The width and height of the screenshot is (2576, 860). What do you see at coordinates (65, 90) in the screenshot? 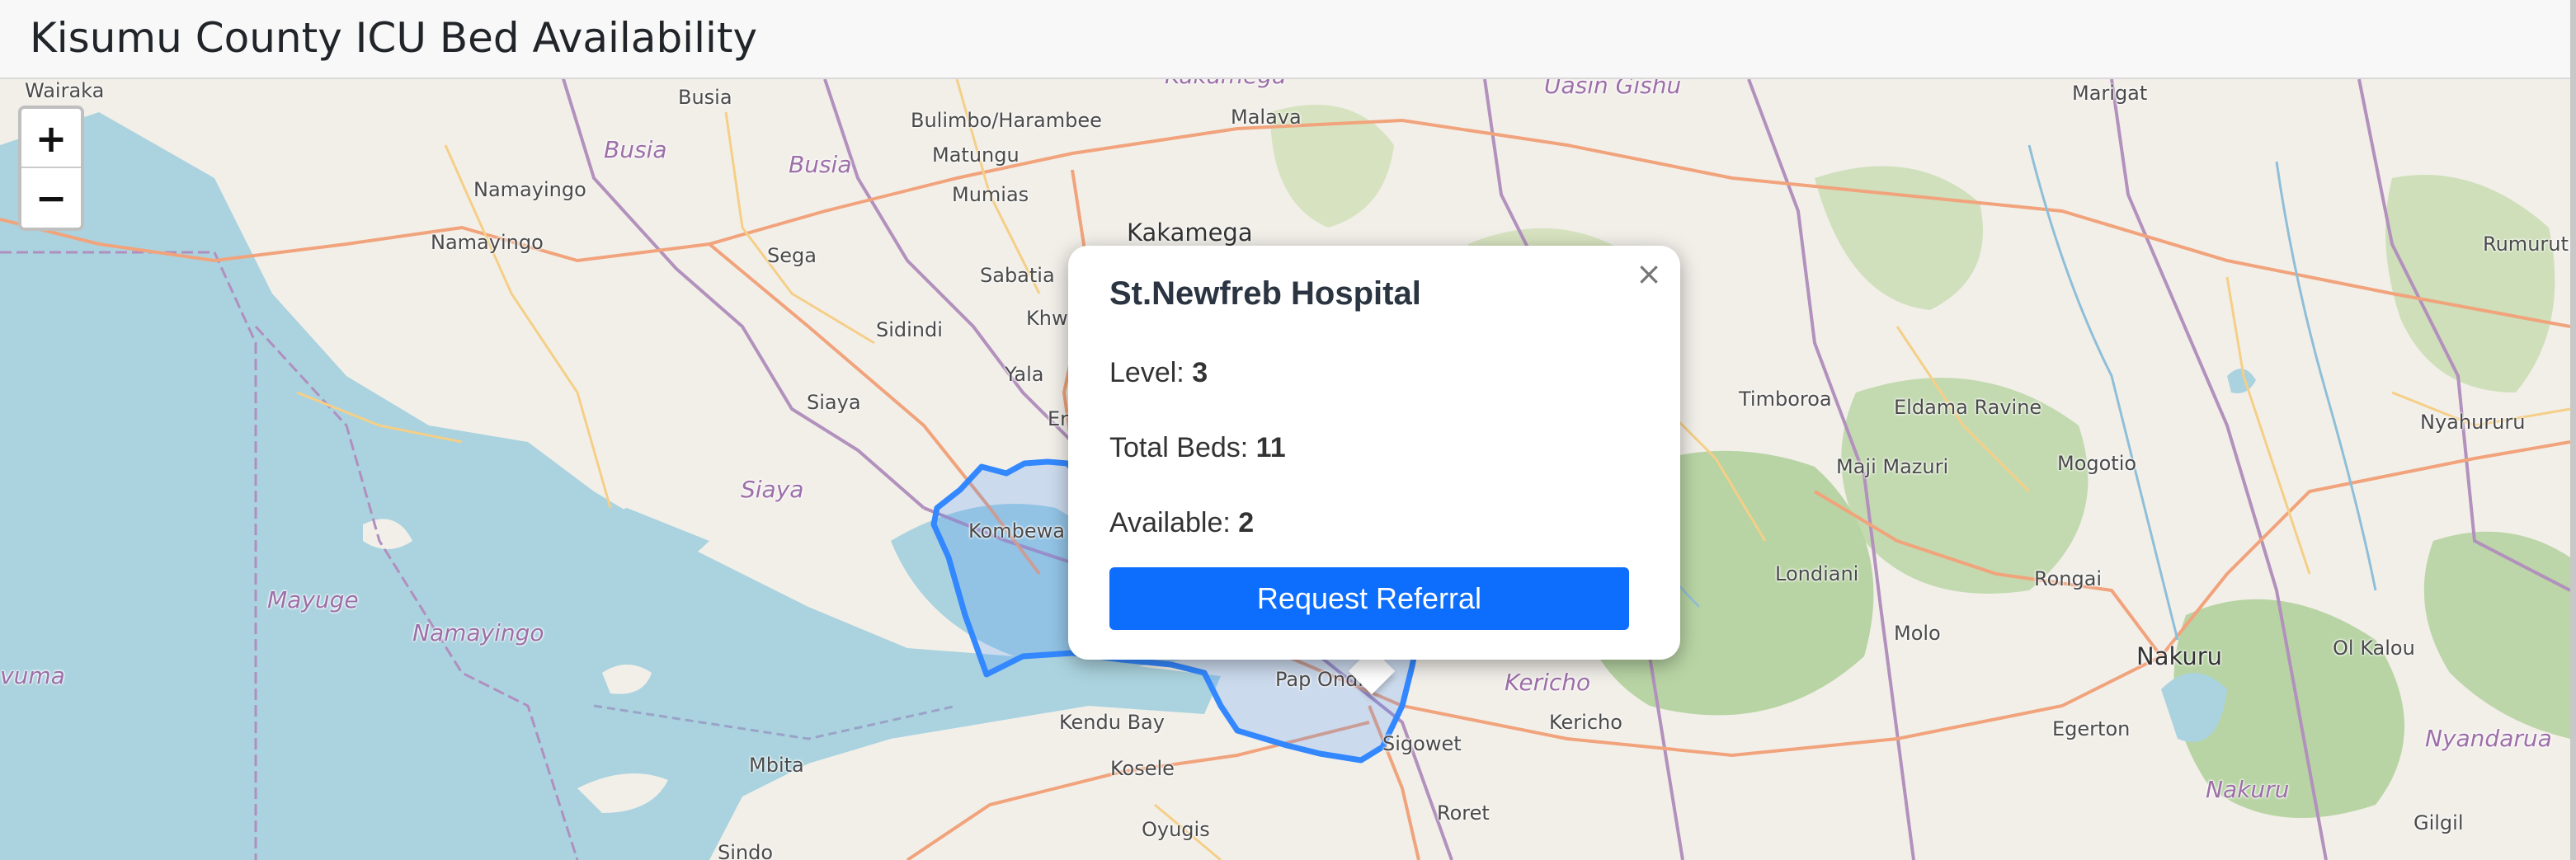
I see `place-label: Wairaka` at bounding box center [65, 90].